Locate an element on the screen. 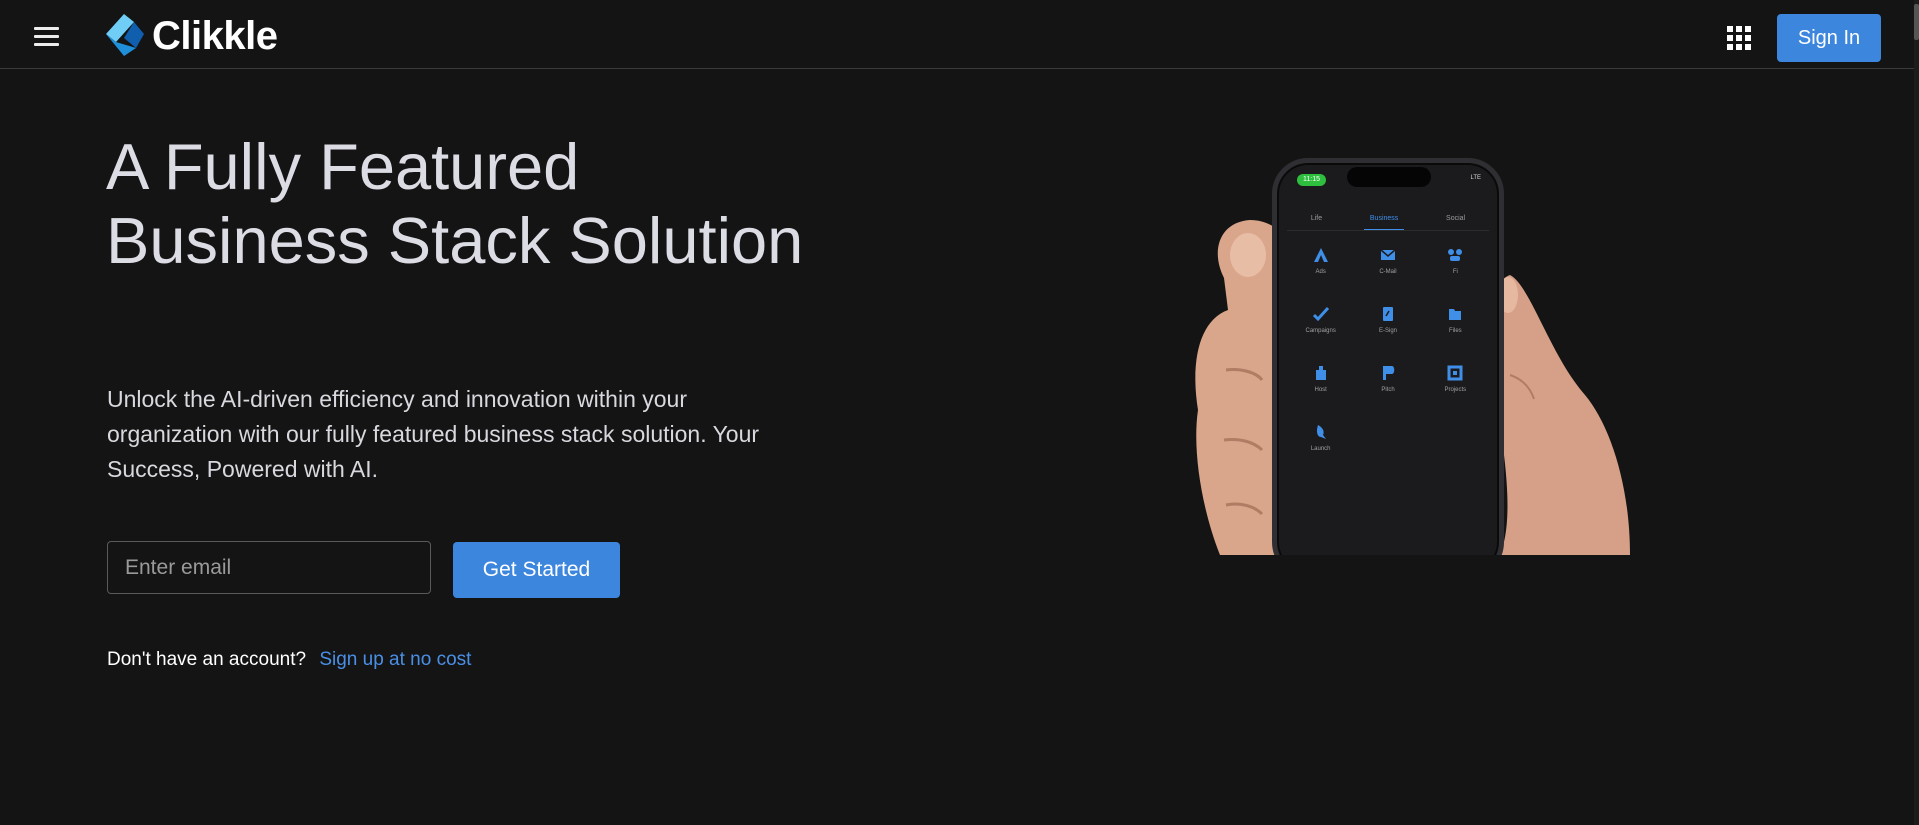 Image resolution: width=1919 pixels, height=825 pixels. email-input is located at coordinates (269, 567).